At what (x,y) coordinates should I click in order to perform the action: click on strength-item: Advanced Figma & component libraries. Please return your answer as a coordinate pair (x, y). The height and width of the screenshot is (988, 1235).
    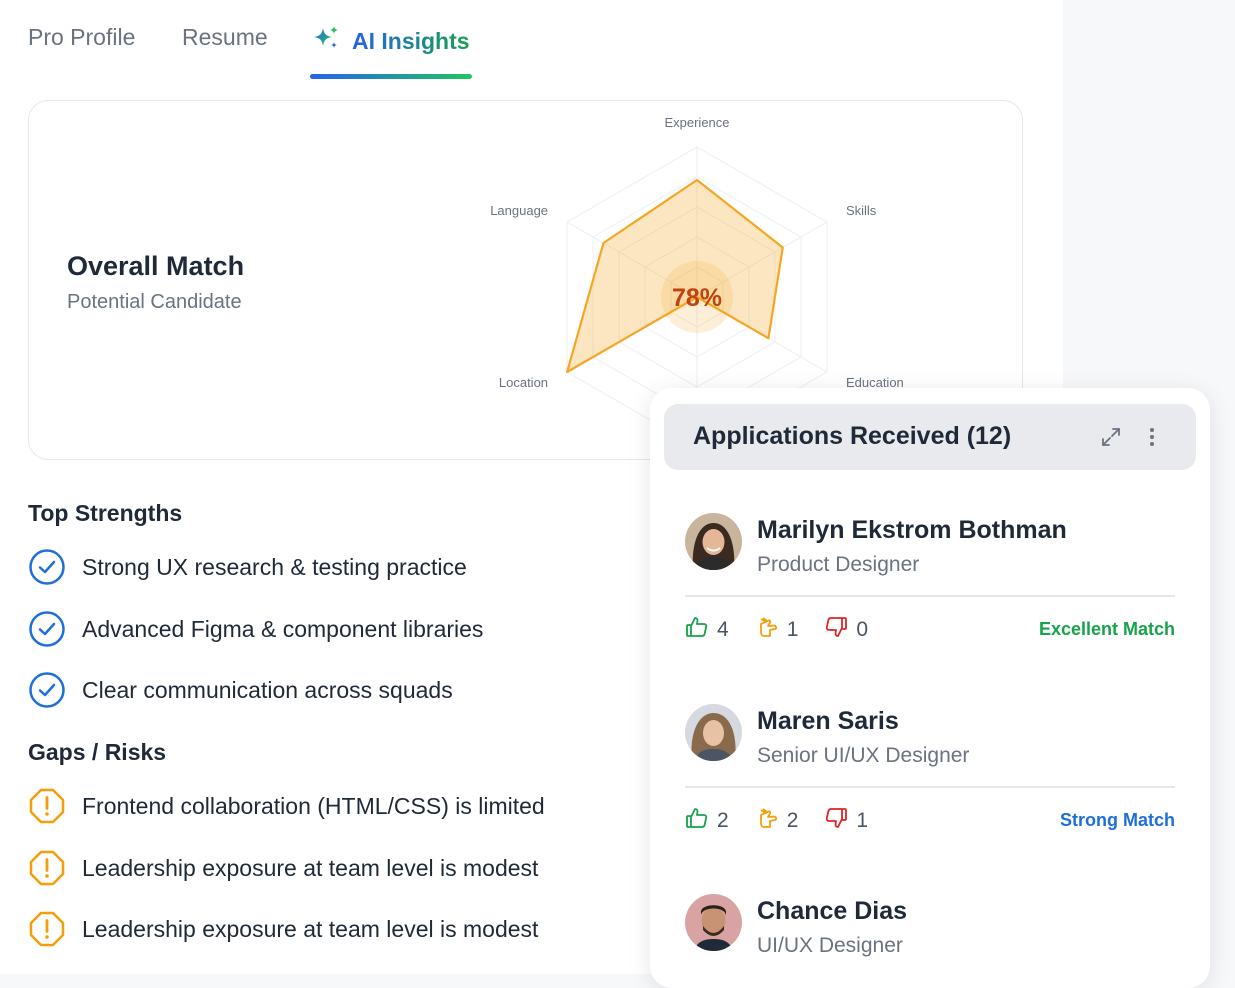
    Looking at the image, I should click on (255, 629).